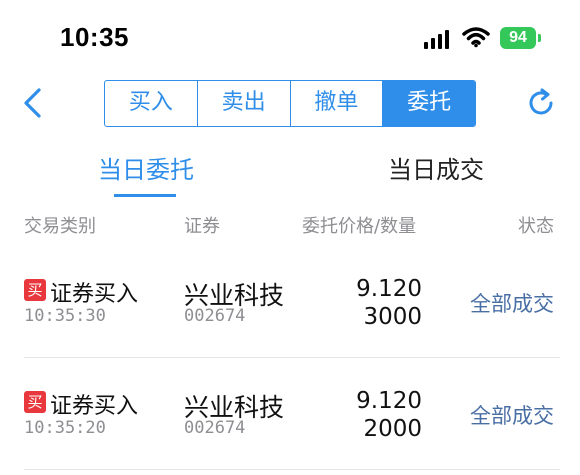  What do you see at coordinates (436, 167) in the screenshot?
I see `subtab-today-trades: 当日成交` at bounding box center [436, 167].